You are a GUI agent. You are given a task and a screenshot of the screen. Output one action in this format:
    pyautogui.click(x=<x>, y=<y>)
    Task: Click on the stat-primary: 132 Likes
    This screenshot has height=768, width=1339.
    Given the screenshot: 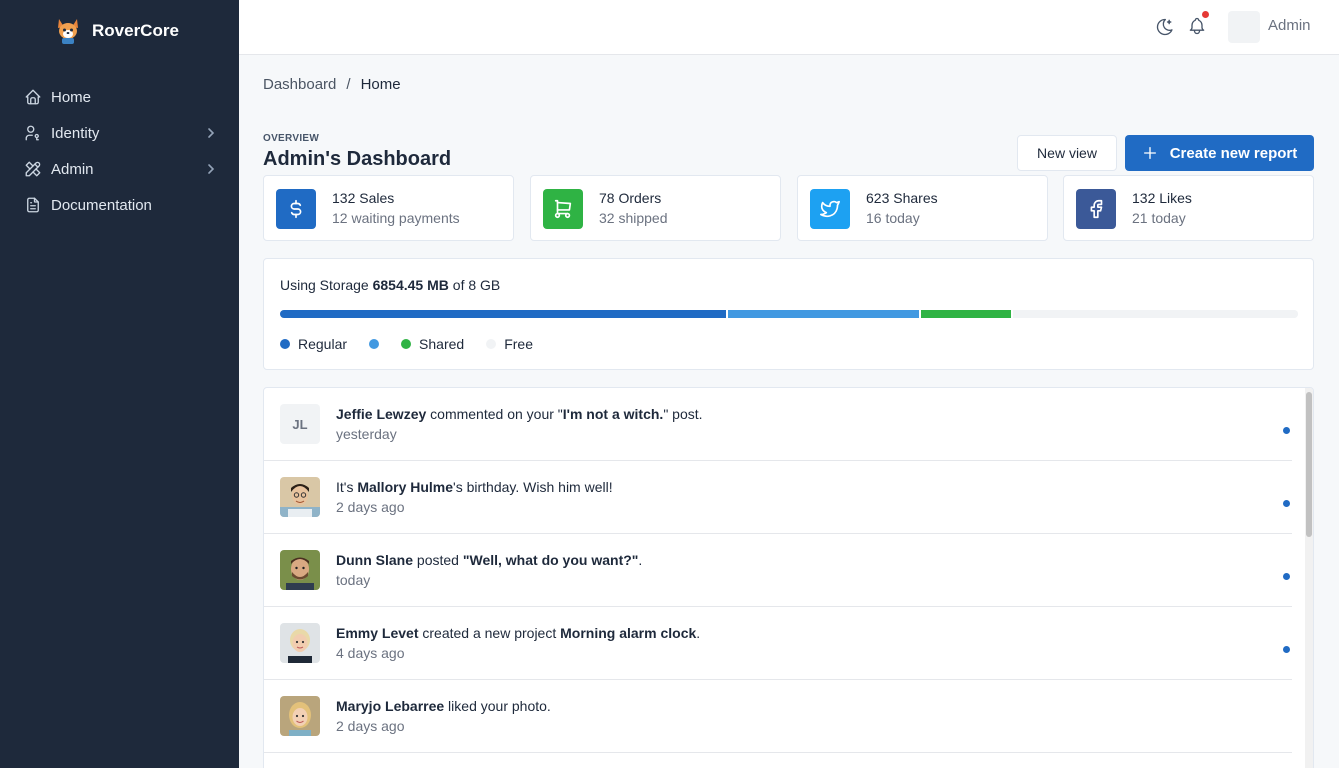 What is the action you would take?
    pyautogui.click(x=1162, y=198)
    